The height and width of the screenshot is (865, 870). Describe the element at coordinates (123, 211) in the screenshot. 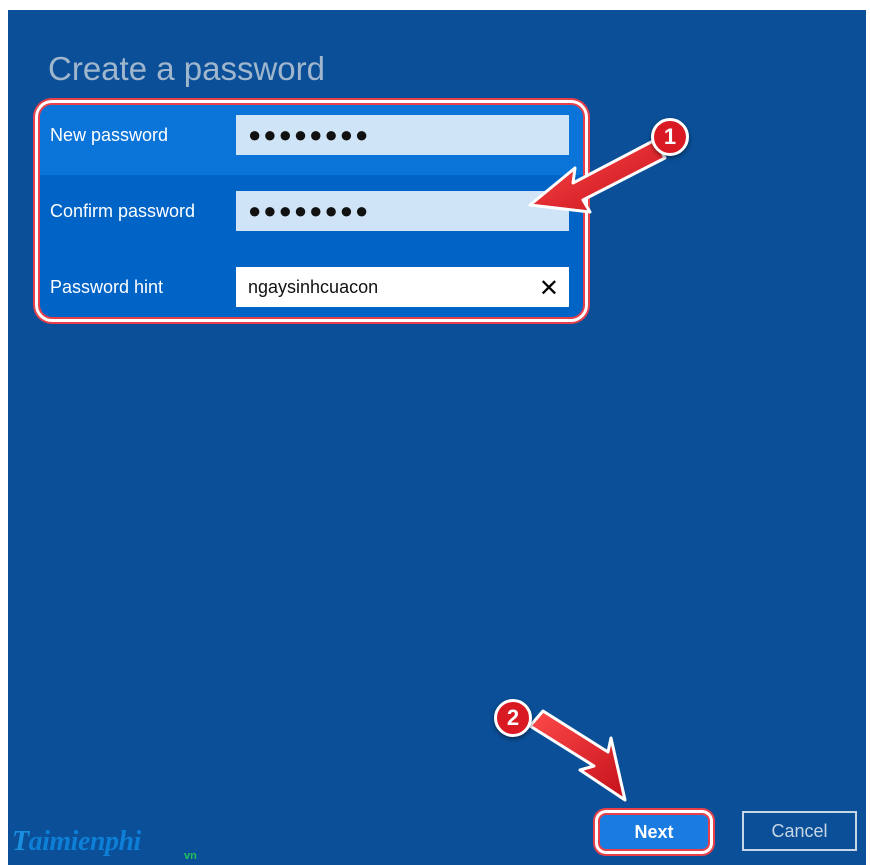

I see `confirm-password-label: Confirm password` at that location.